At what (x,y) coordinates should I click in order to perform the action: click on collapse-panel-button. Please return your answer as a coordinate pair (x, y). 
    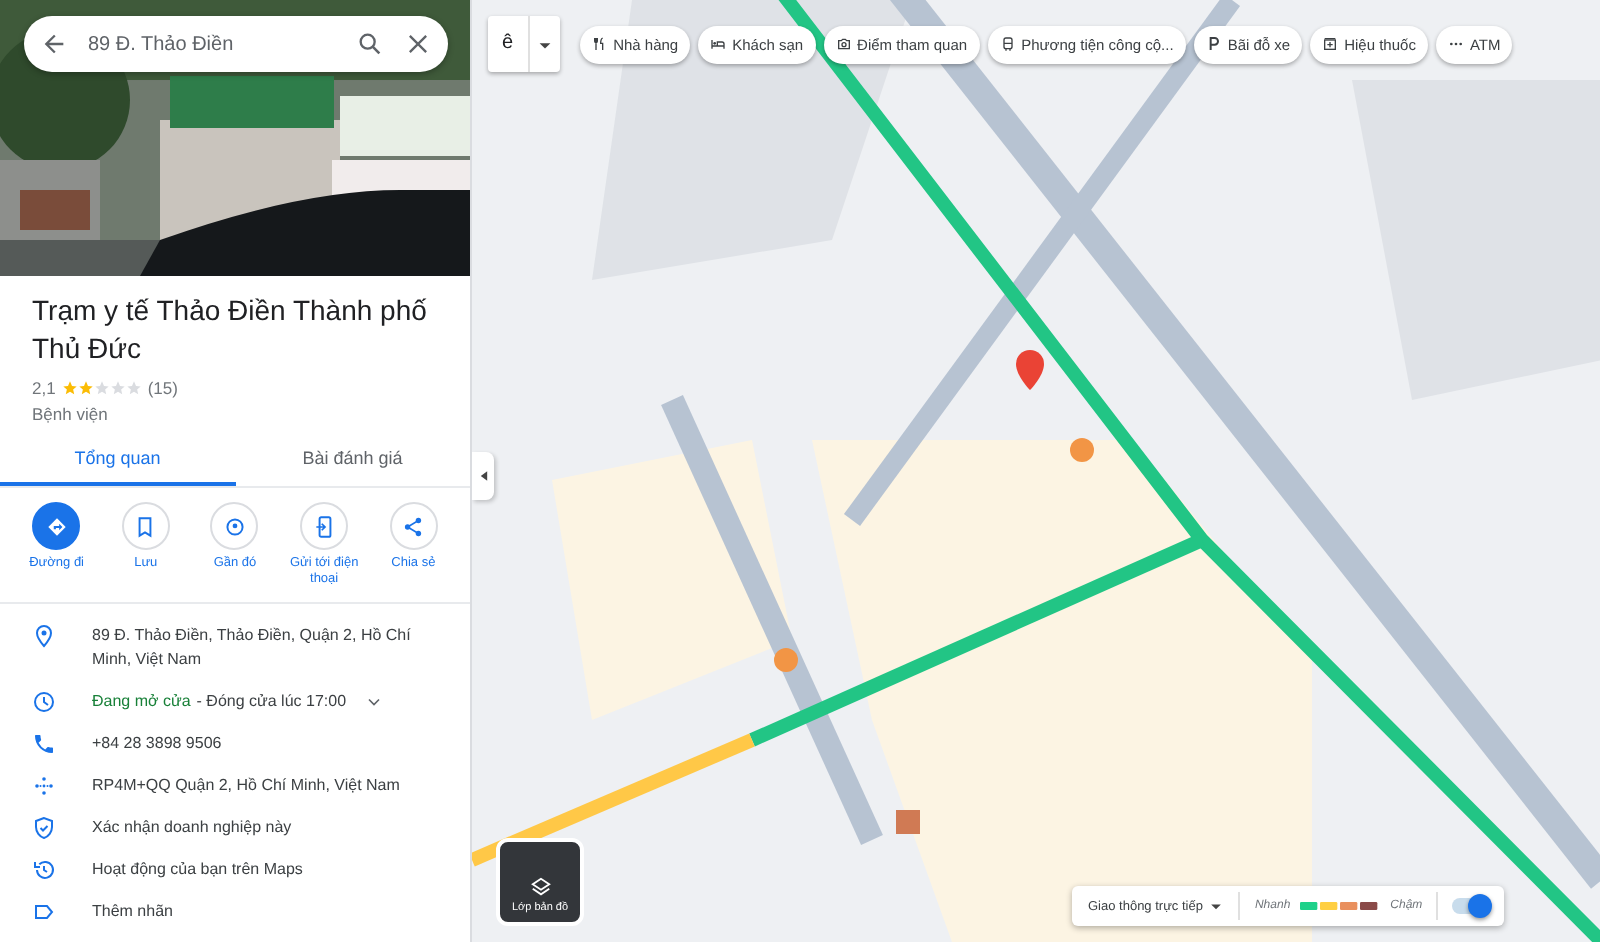
    Looking at the image, I should click on (483, 476).